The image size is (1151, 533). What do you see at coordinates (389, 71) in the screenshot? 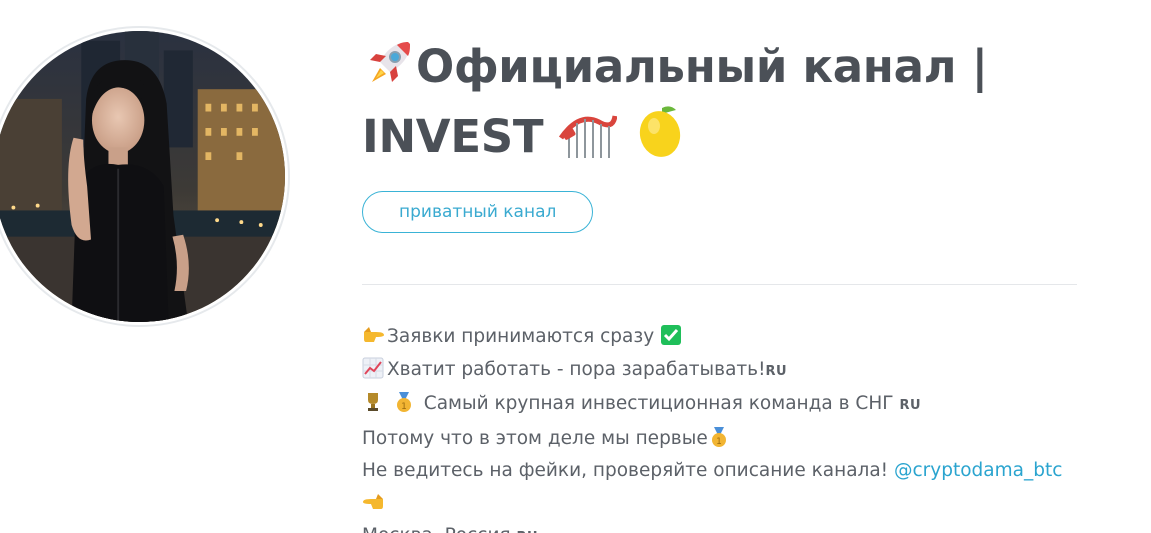
I see `rocket-icon` at bounding box center [389, 71].